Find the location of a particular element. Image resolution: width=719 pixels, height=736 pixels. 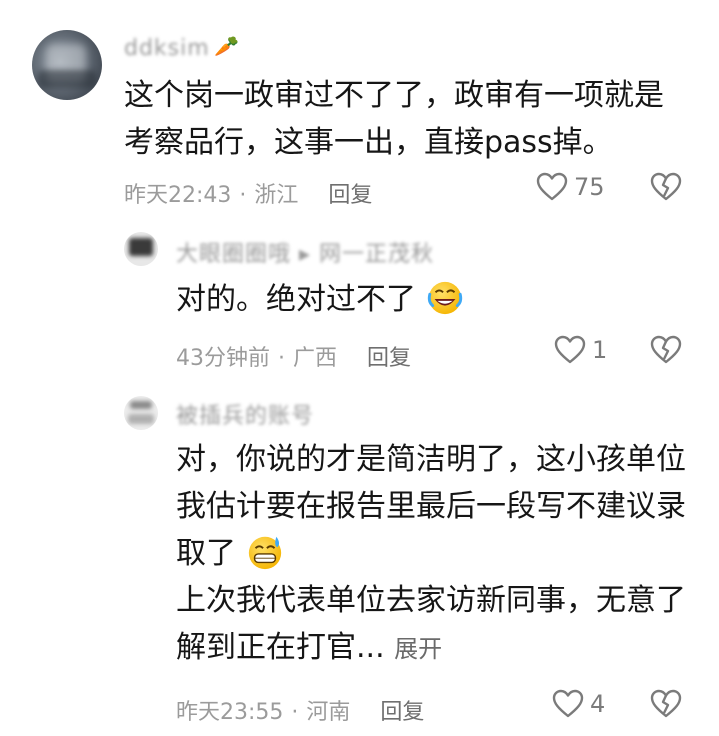

comment-text: 这个岗一政审过不了了，政审有一项就是 考察品行，这事一出，直接pass掉。 is located at coordinates (394, 119).